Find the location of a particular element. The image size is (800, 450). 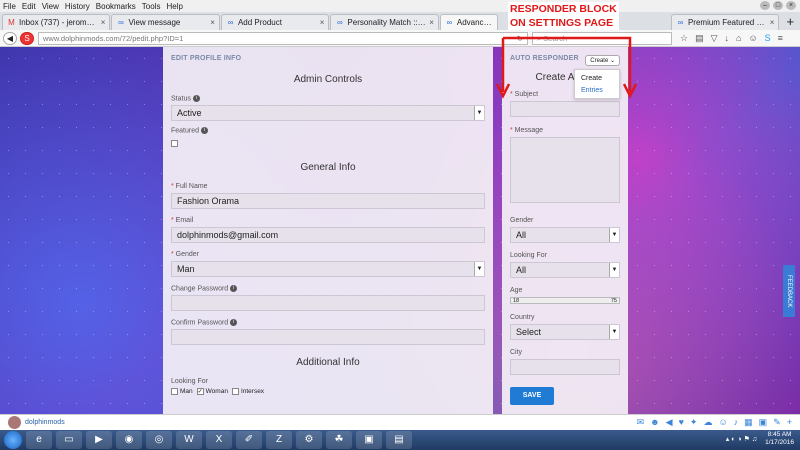

frog-icon: ☘ is located at coordinates (339, 440).